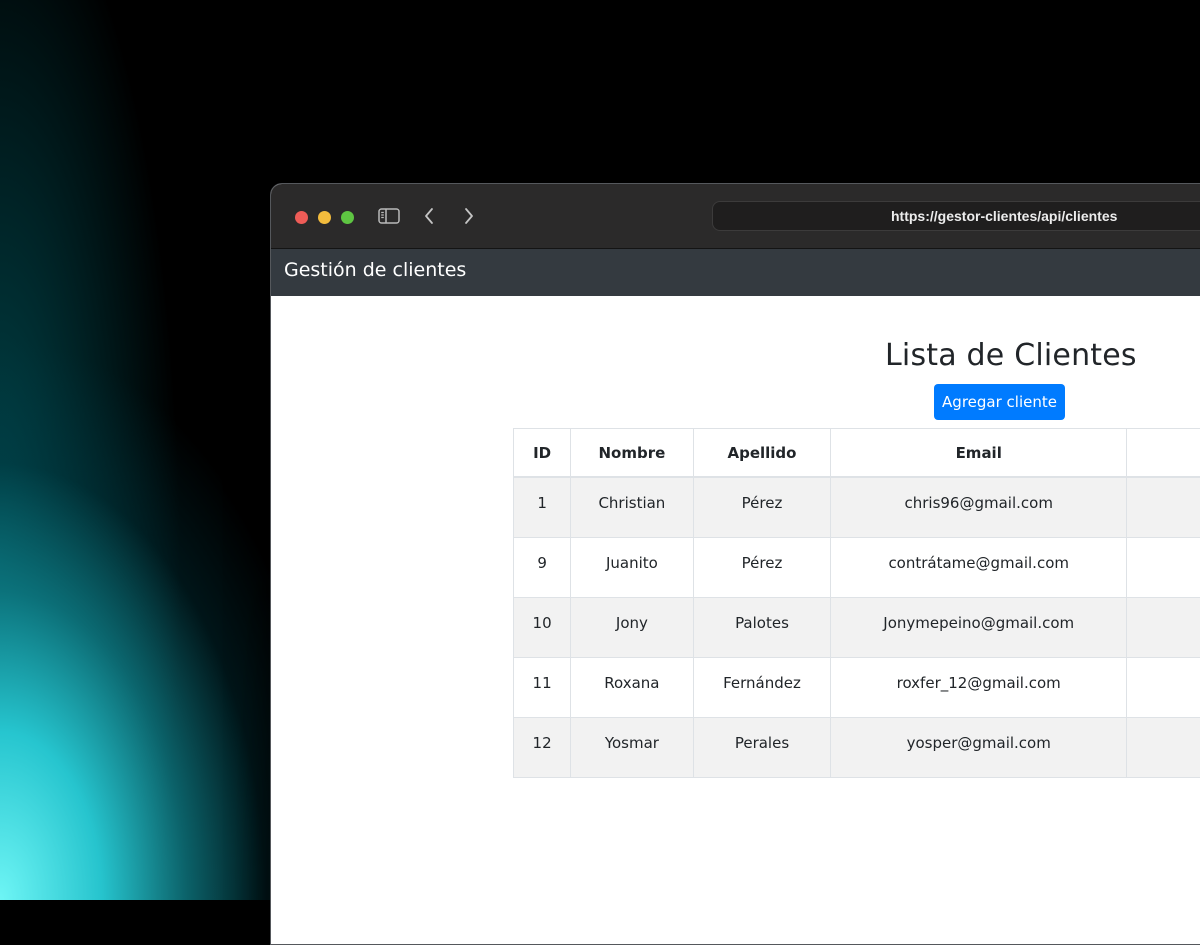  Describe the element at coordinates (632, 567) in the screenshot. I see `cell-nombre: Juanito` at that location.